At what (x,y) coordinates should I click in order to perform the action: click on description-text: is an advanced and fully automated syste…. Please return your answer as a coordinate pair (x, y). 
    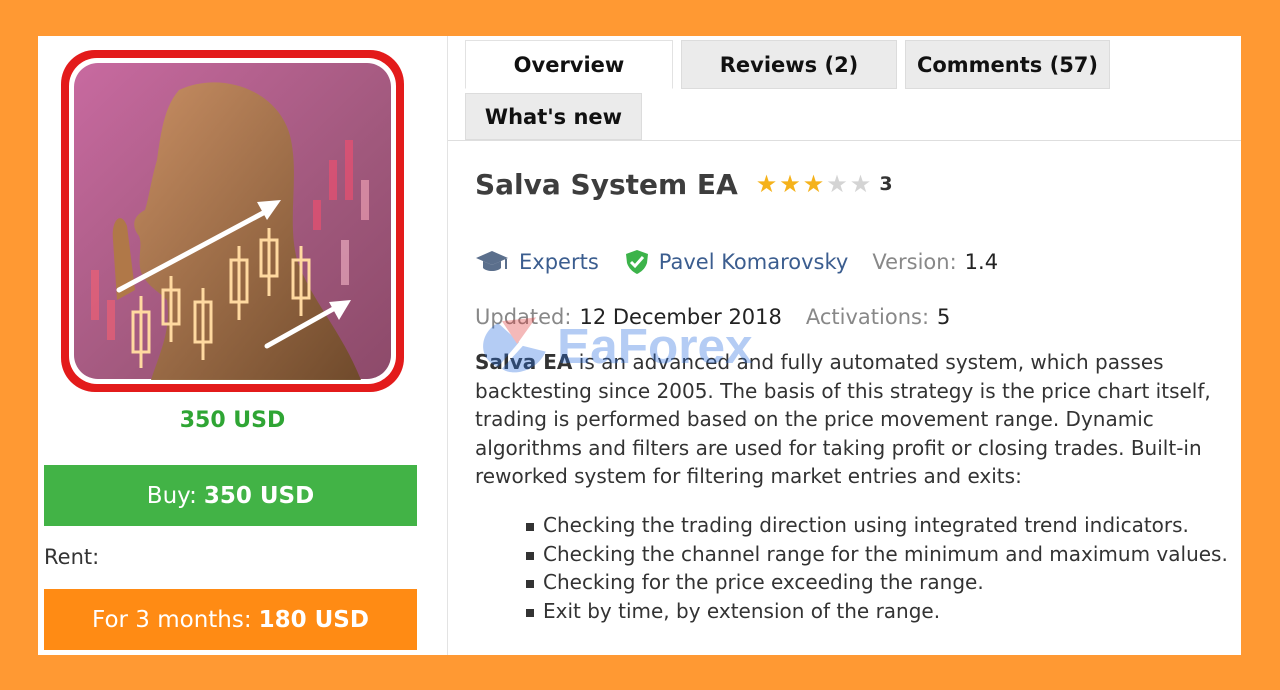
    Looking at the image, I should click on (843, 419).